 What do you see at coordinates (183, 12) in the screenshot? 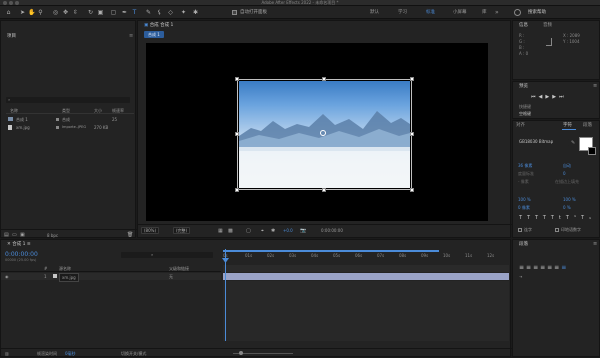
I see `roto-icon: ✦` at bounding box center [183, 12].